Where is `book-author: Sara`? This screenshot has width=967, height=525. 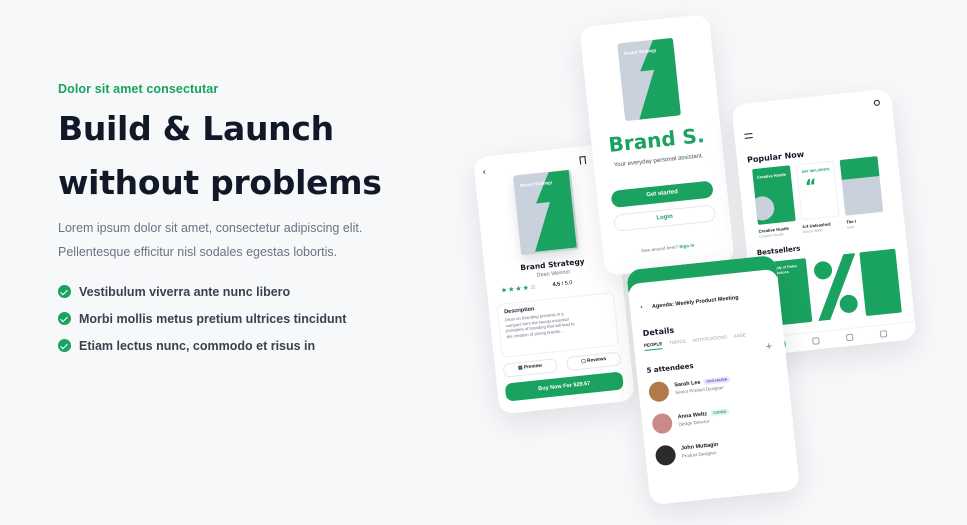 book-author: Sara is located at coordinates (850, 227).